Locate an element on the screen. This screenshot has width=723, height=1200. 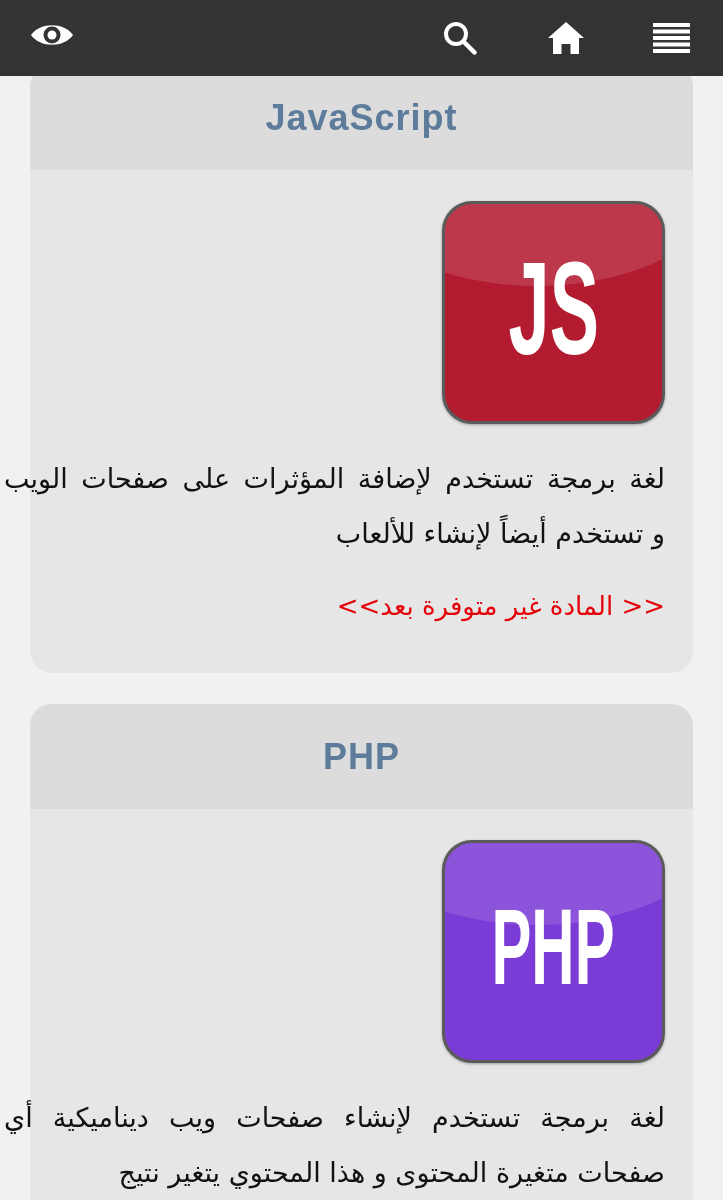
card-title: JavaScript is located at coordinates (361, 117).